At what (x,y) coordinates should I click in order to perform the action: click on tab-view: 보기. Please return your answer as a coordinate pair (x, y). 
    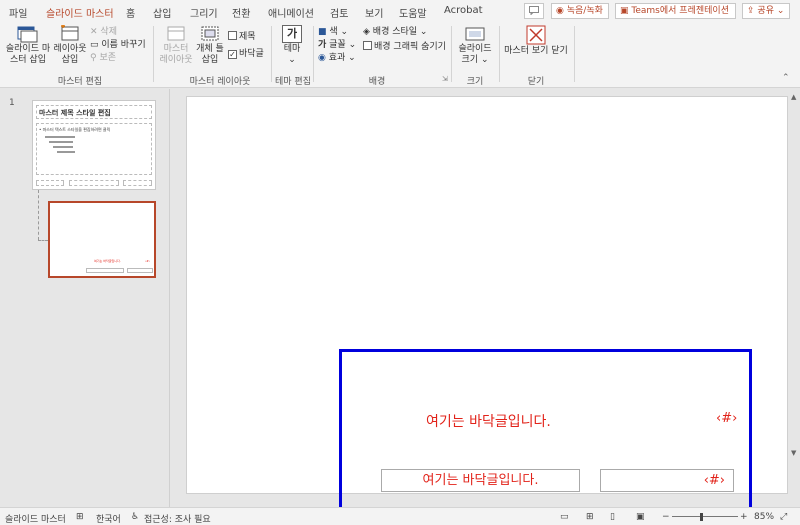
    Looking at the image, I should click on (374, 12).